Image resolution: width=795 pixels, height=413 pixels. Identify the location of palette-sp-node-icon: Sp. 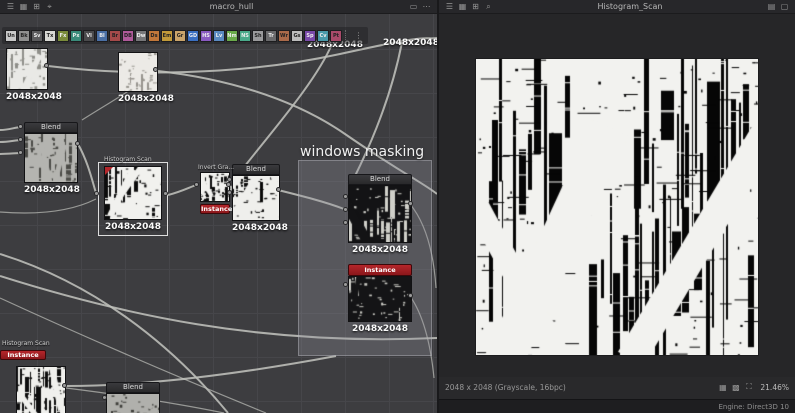
(310, 35).